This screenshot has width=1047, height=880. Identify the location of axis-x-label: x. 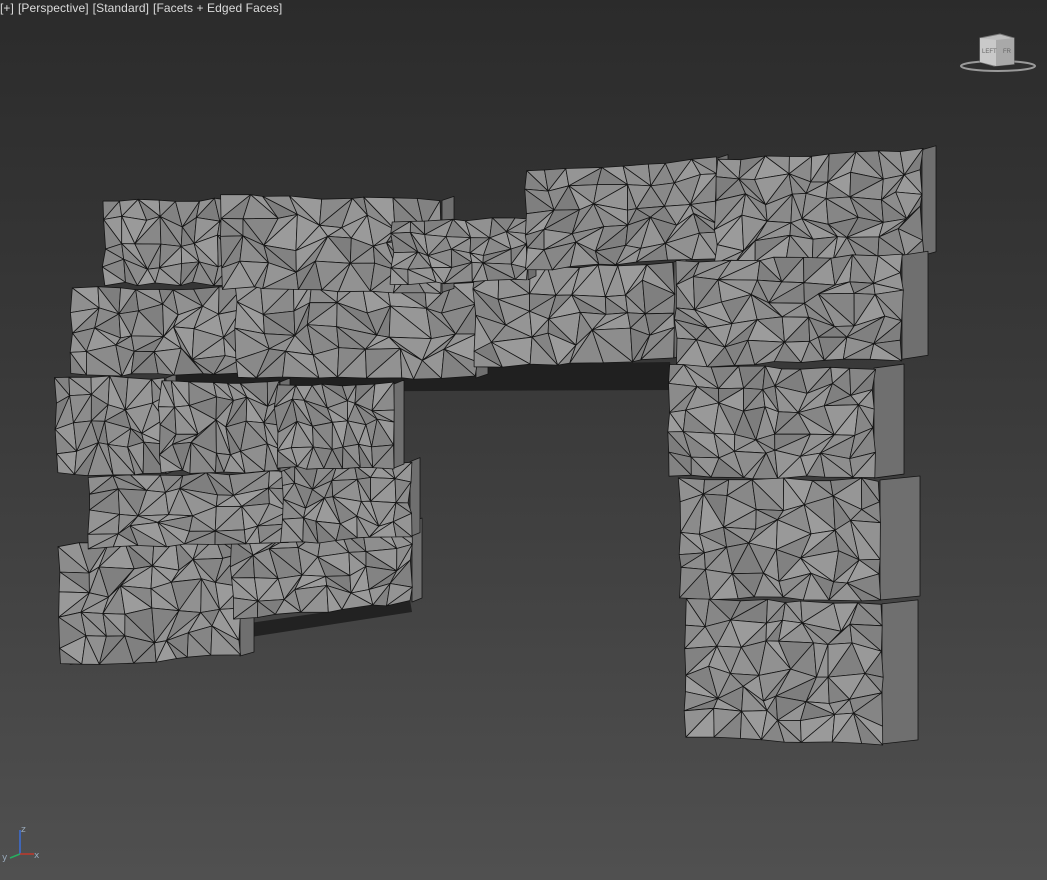
(37, 856).